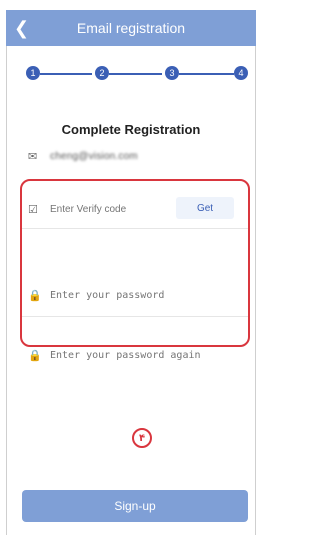 Image resolution: width=320 pixels, height=535 pixels. I want to click on mail-icon: ✉, so click(33, 156).